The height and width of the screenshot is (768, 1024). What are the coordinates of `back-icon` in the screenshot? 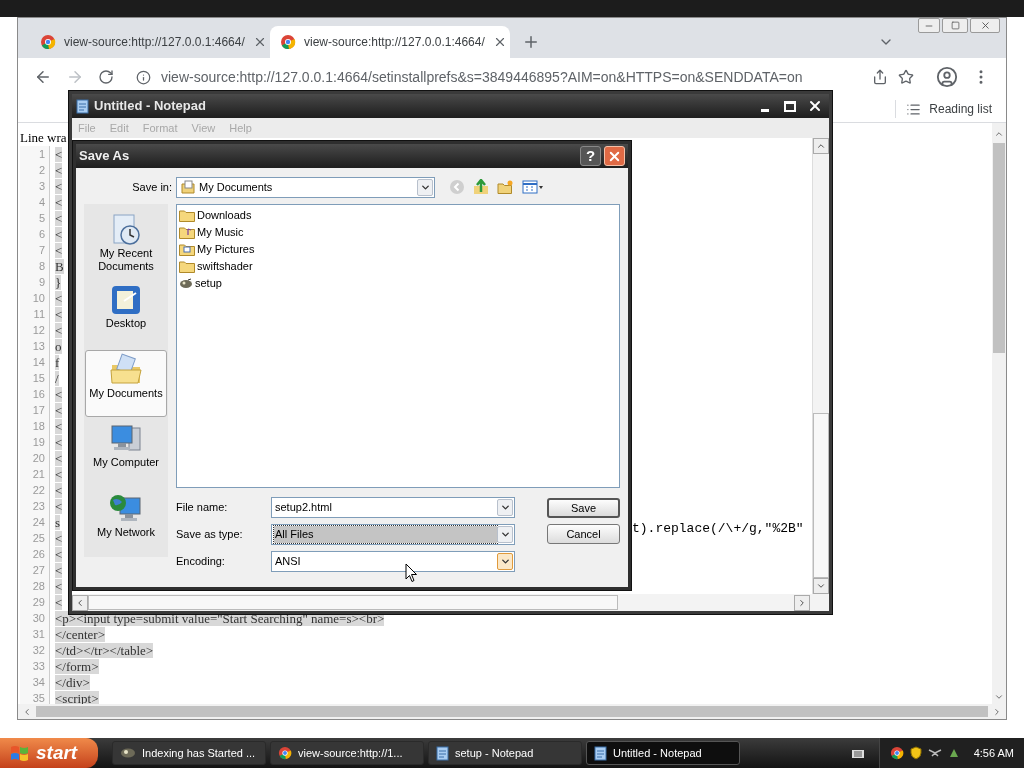 It's located at (43, 77).